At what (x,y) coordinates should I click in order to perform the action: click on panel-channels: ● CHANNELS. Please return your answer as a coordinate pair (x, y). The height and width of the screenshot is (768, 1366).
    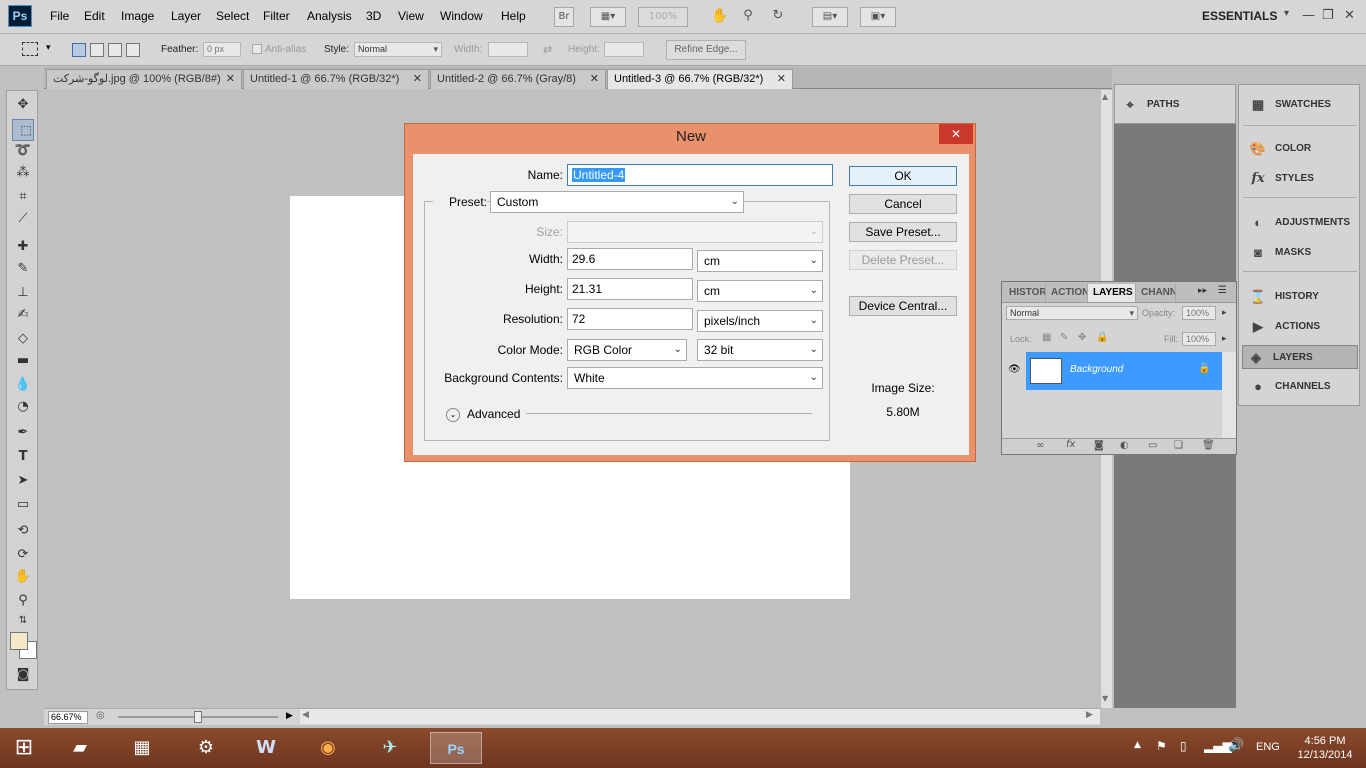
    Looking at the image, I should click on (1300, 387).